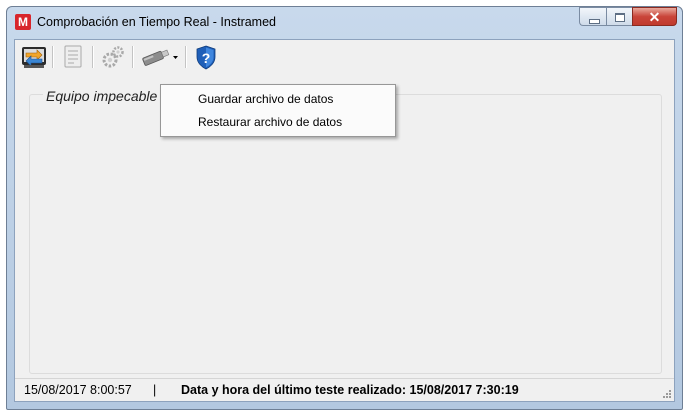 Image resolution: width=689 pixels, height=415 pixels. I want to click on window-title: Comprobación en Tiempo Real - Instramed, so click(157, 22).